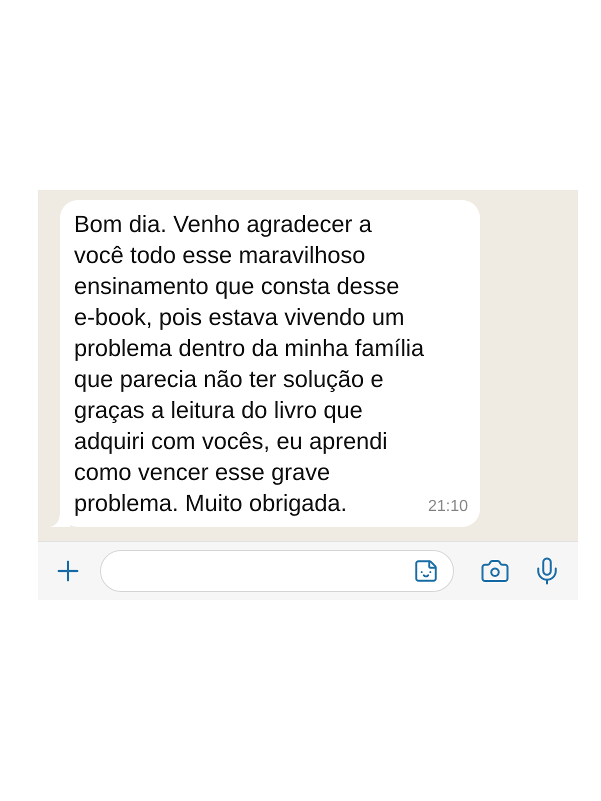 This screenshot has height=801, width=601. What do you see at coordinates (277, 571) in the screenshot?
I see `message-input` at bounding box center [277, 571].